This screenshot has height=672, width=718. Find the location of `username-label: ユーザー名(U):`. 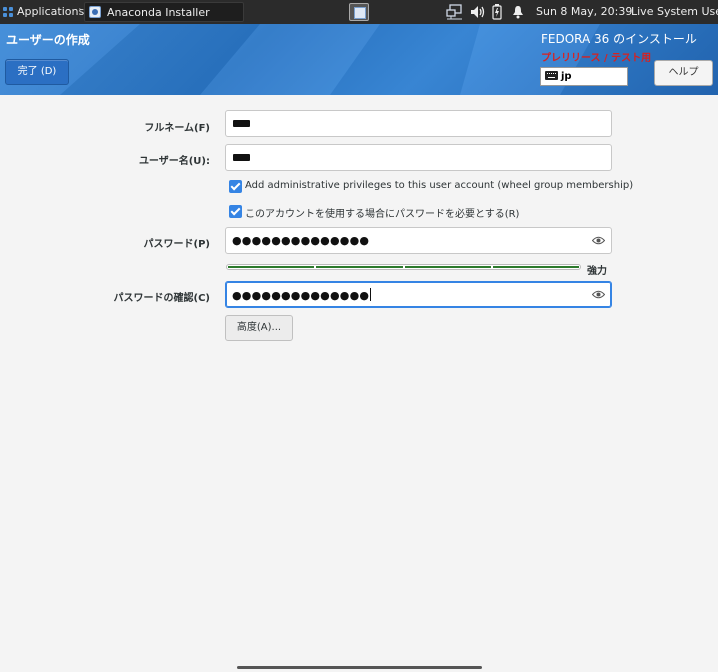

username-label: ユーザー名(U): is located at coordinates (174, 161).